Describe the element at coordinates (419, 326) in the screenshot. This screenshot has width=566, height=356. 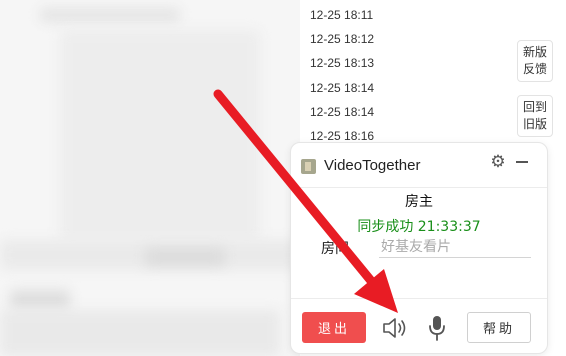
I see `panel-footer: 退出 帮助` at that location.